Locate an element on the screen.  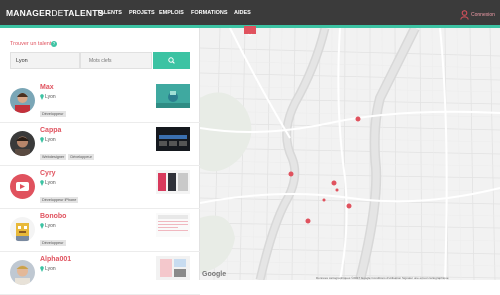
google-logo: Google is located at coordinates (214, 274).